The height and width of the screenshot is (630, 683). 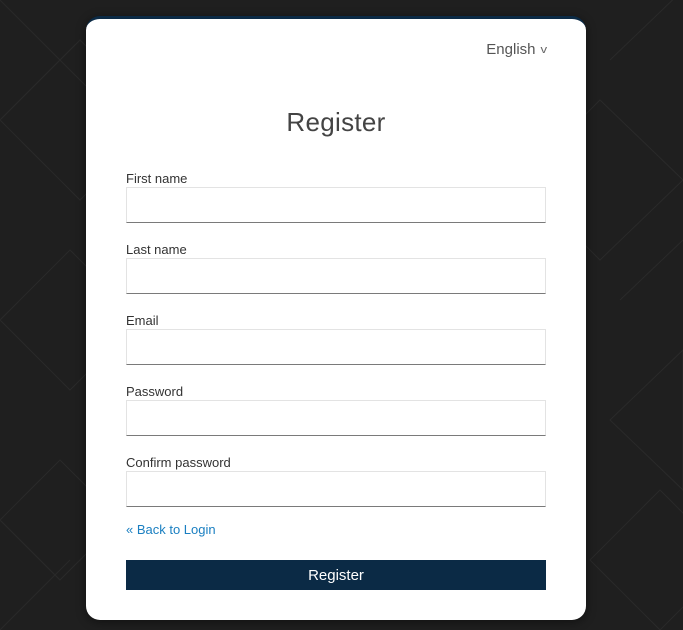 What do you see at coordinates (178, 462) in the screenshot?
I see `confirm-password-label: Confirm password` at bounding box center [178, 462].